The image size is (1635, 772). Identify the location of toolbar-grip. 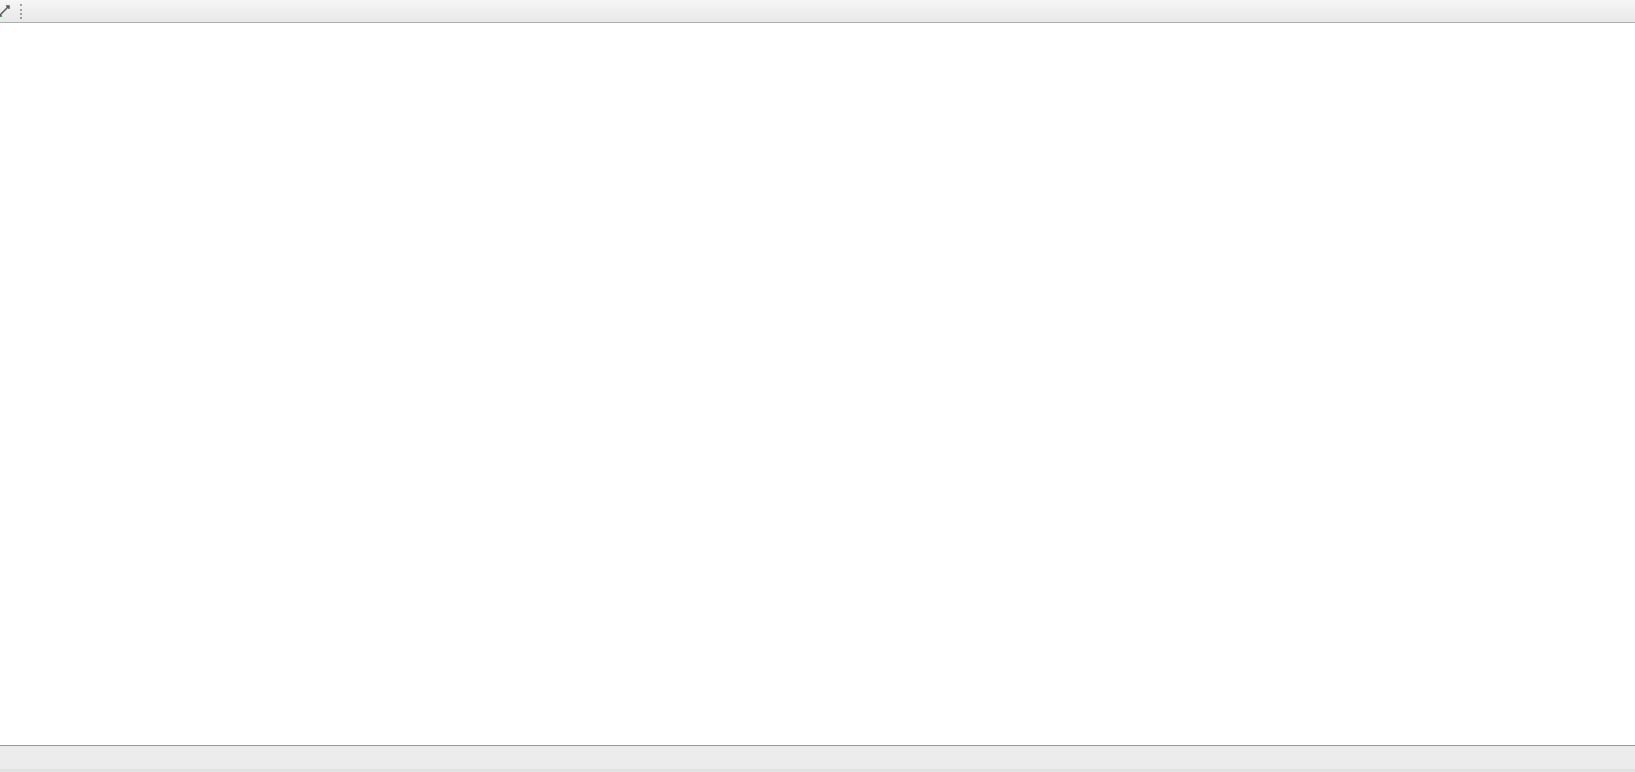
(21, 11).